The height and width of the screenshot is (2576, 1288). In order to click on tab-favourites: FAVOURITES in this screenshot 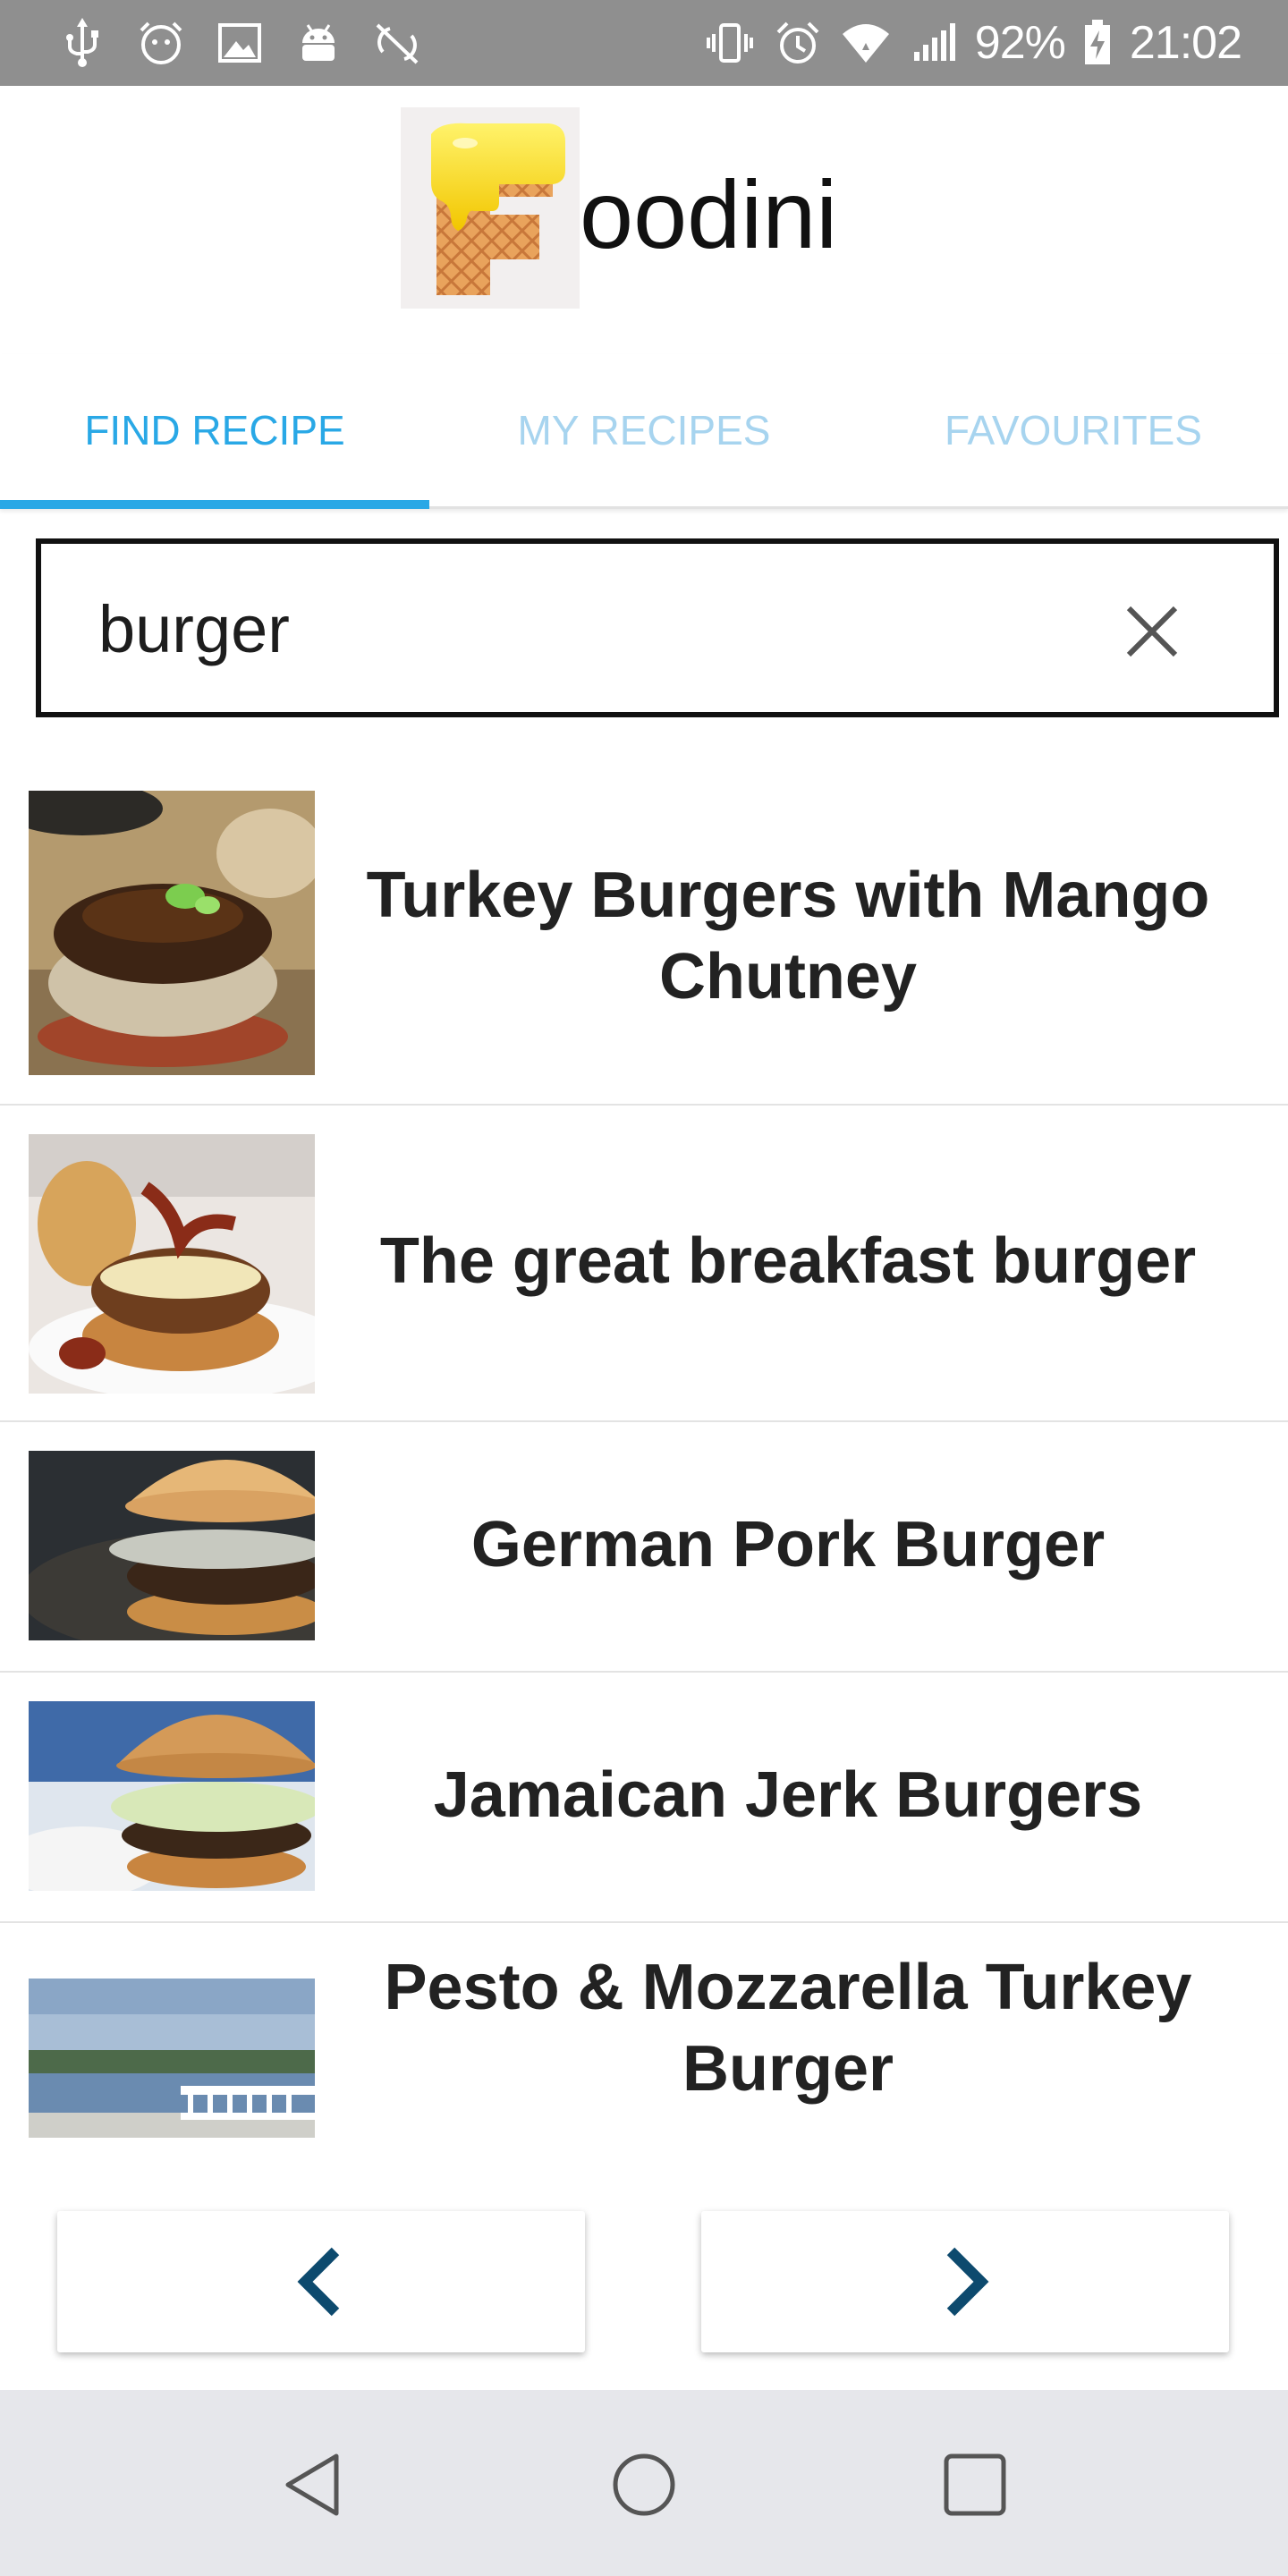, I will do `click(1073, 430)`.